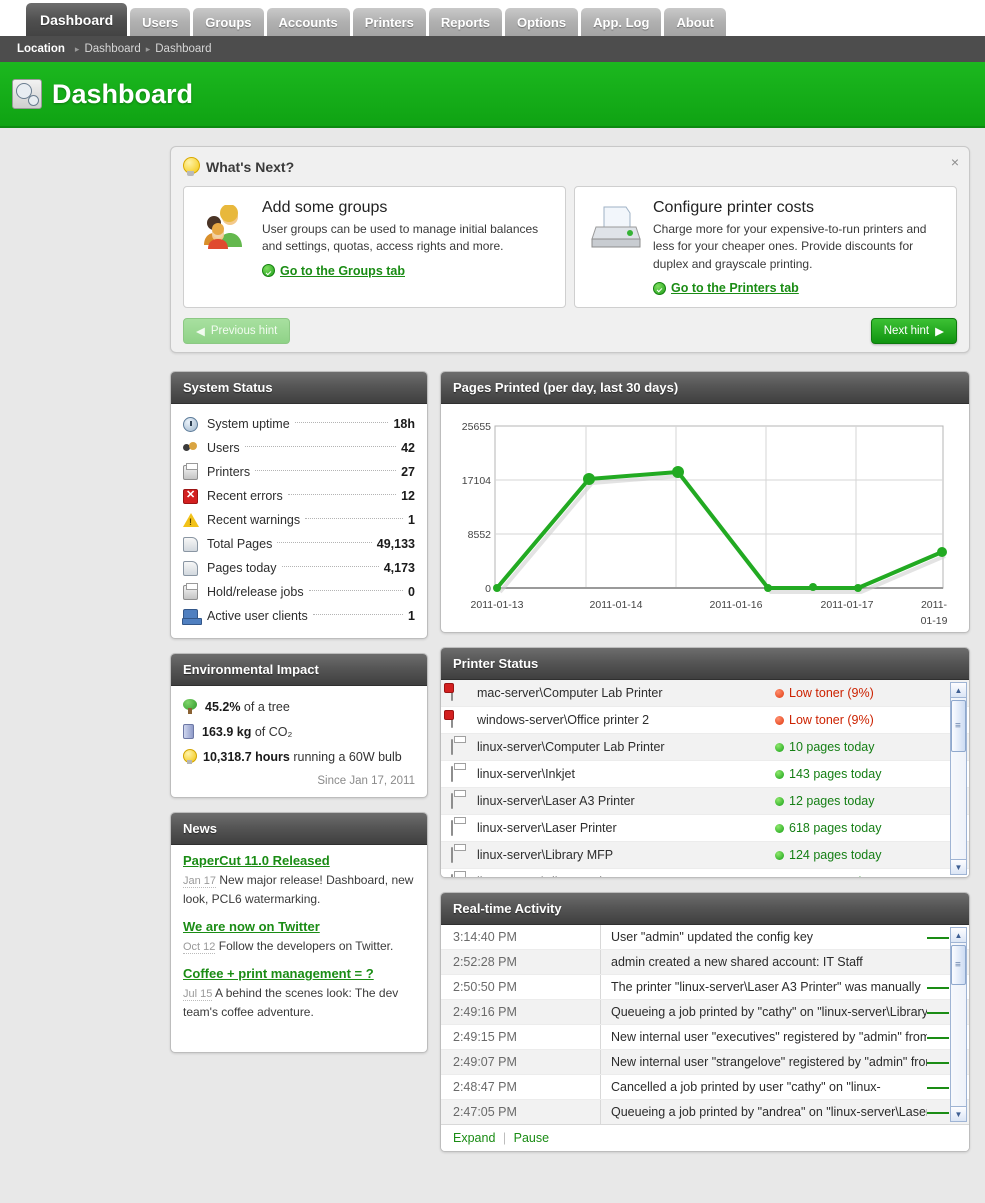  I want to click on breadcrumb-item-1: Dashboard, so click(112, 49).